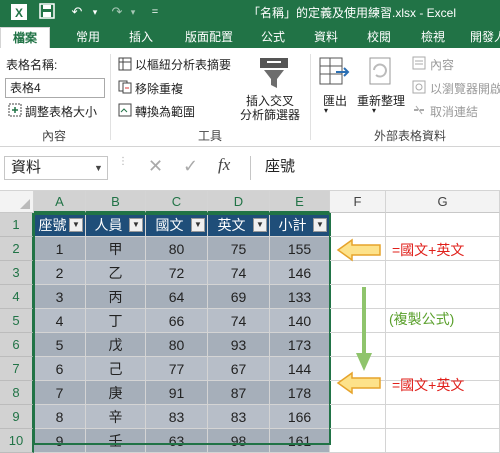 The width and height of the screenshot is (500, 453). I want to click on table-cell: 133, so click(300, 297).